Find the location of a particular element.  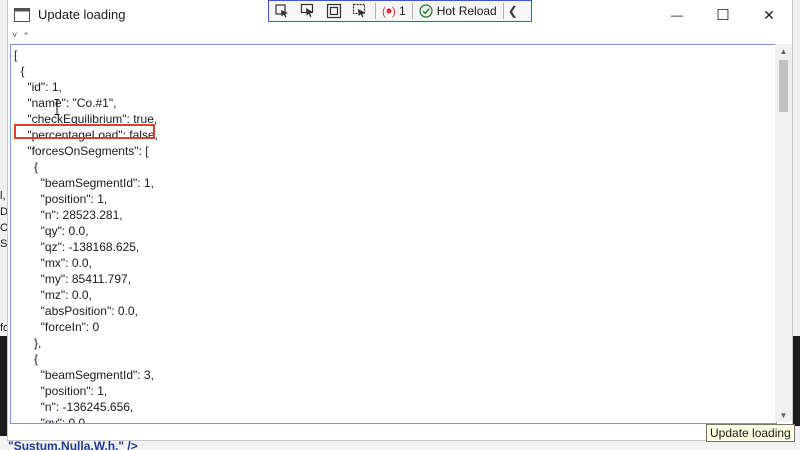

maximize-button: ☐ is located at coordinates (723, 15).